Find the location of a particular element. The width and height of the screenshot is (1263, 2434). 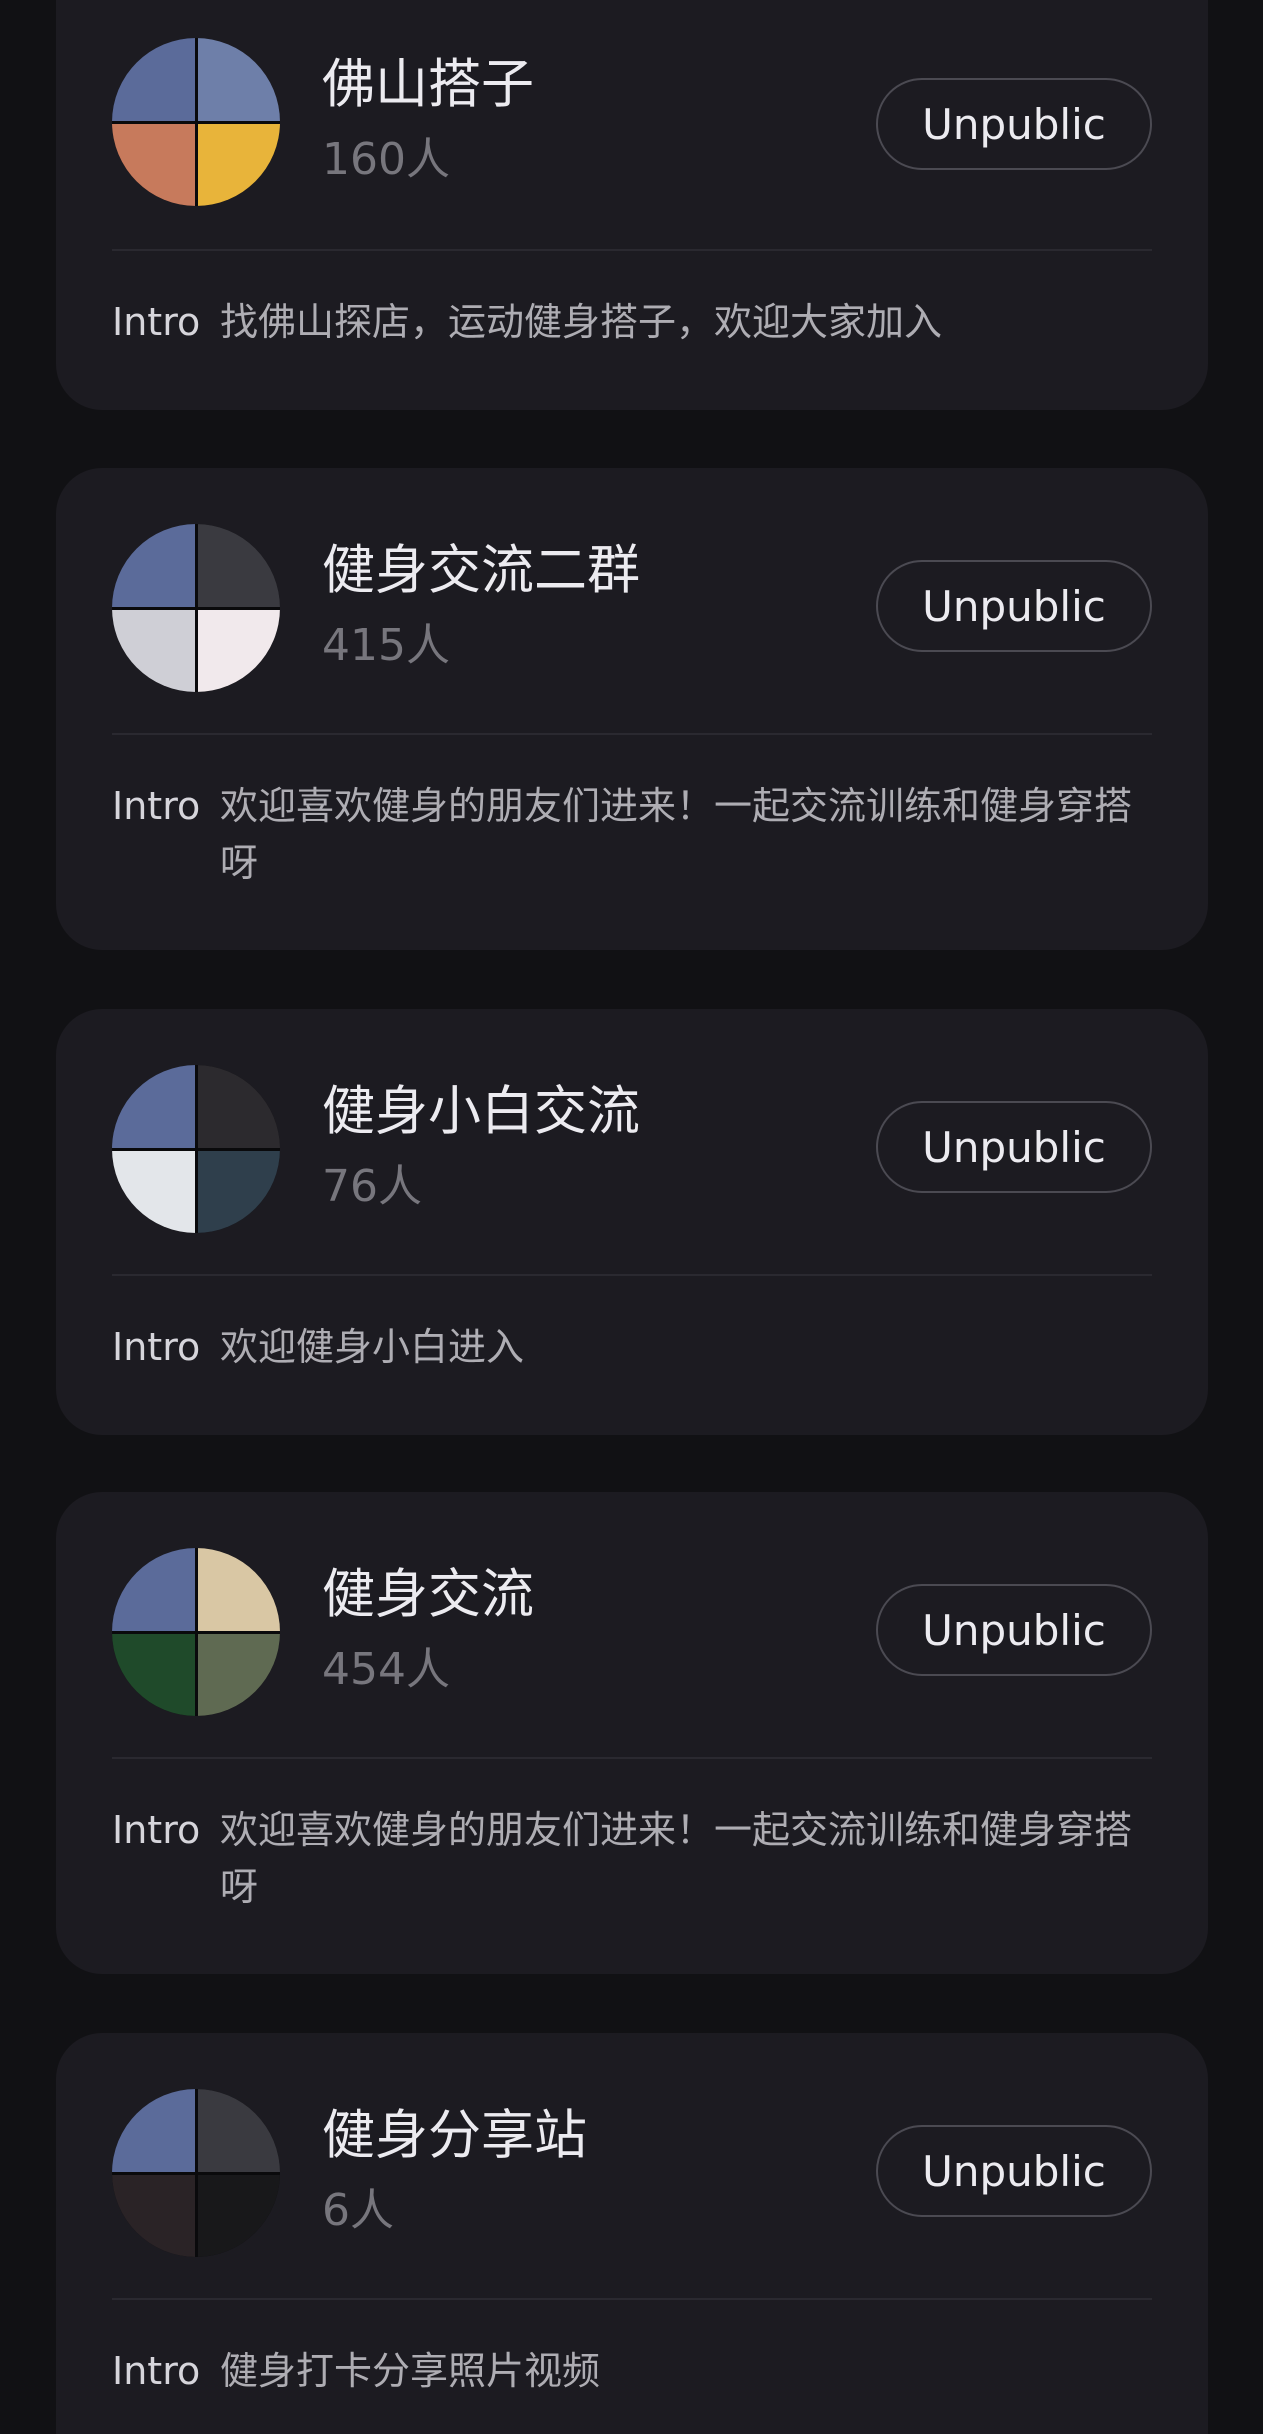

intro-text: 欢迎健身小白进入 is located at coordinates (372, 1347).